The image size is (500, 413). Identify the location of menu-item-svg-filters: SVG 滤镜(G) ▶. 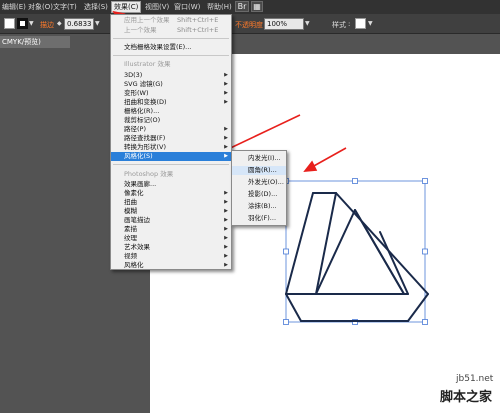
(171, 84).